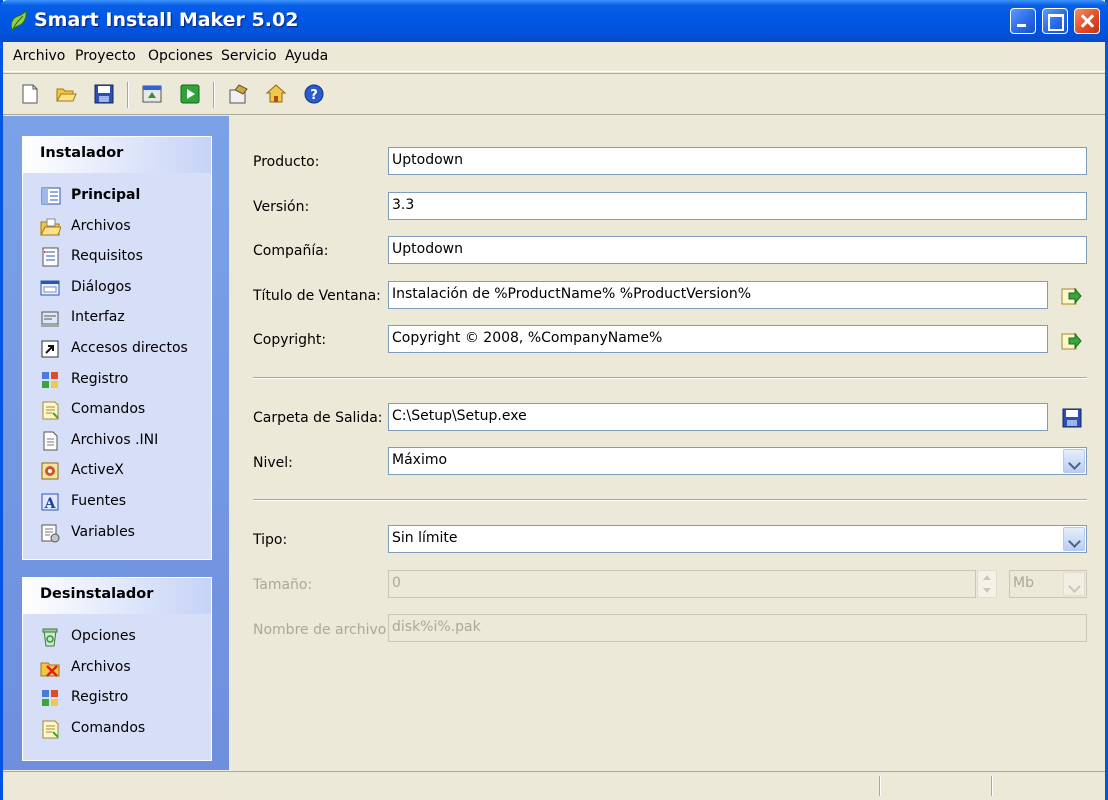 The image size is (1108, 800). What do you see at coordinates (554, 57) in the screenshot?
I see `menu-bar: Archivo Proyecto Opciones Servicio Ayuda` at bounding box center [554, 57].